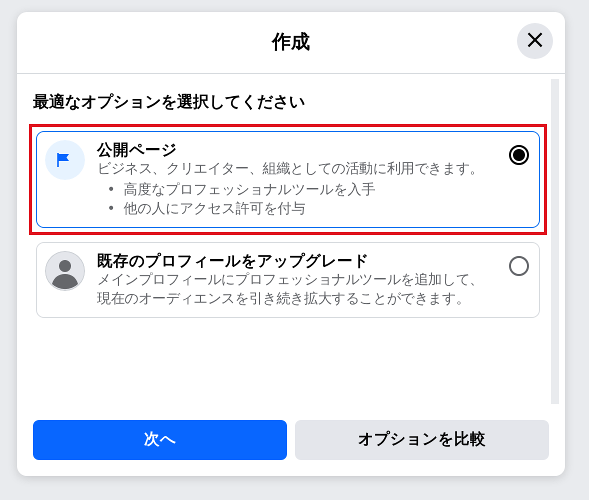 The height and width of the screenshot is (500, 589). I want to click on dialog-title: 作成, so click(291, 43).